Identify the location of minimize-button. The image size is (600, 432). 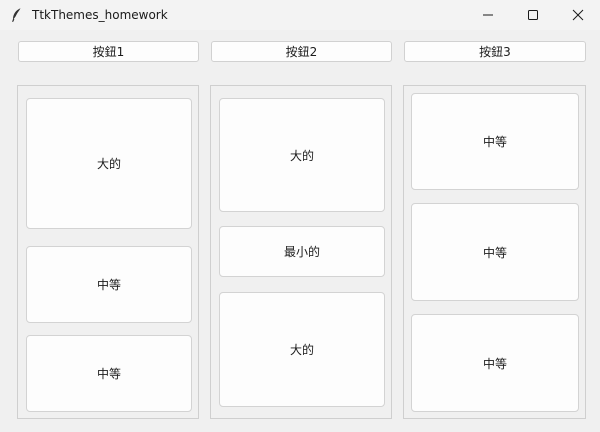
(488, 15).